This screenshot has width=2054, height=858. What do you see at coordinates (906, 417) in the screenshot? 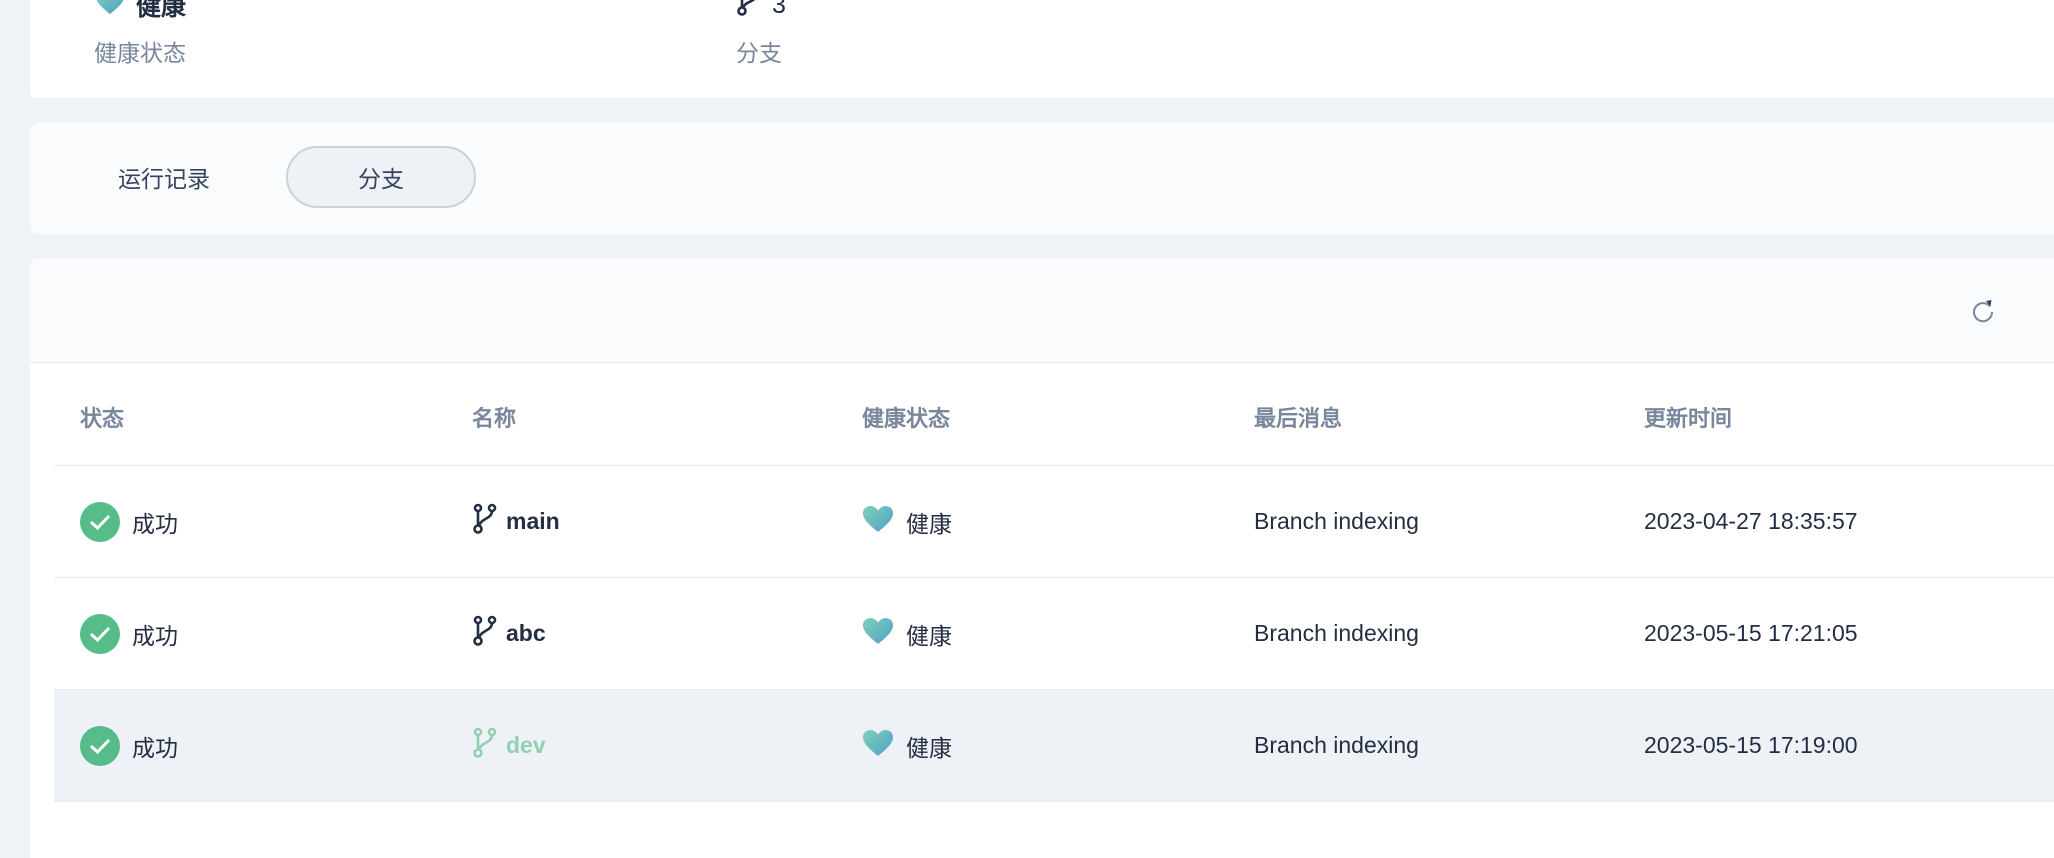
I see `col-health: 健康状态` at bounding box center [906, 417].